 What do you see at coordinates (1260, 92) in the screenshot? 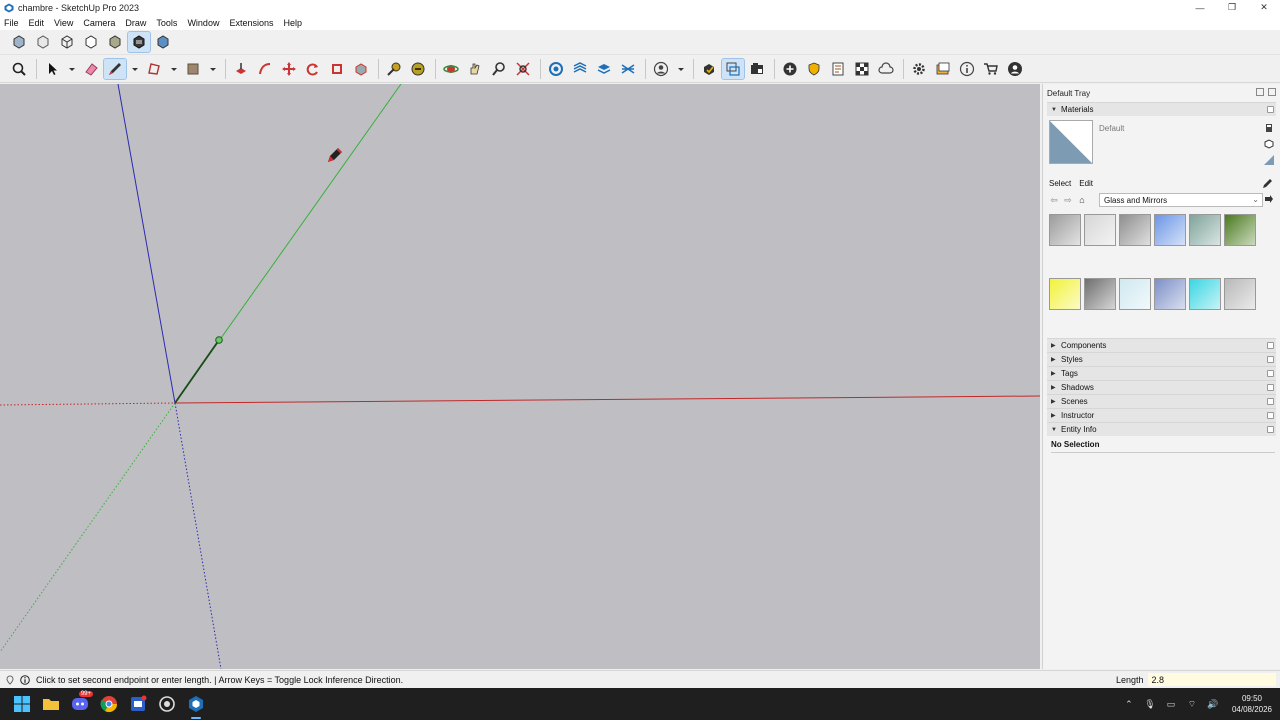
I see `tray-pin-button` at bounding box center [1260, 92].